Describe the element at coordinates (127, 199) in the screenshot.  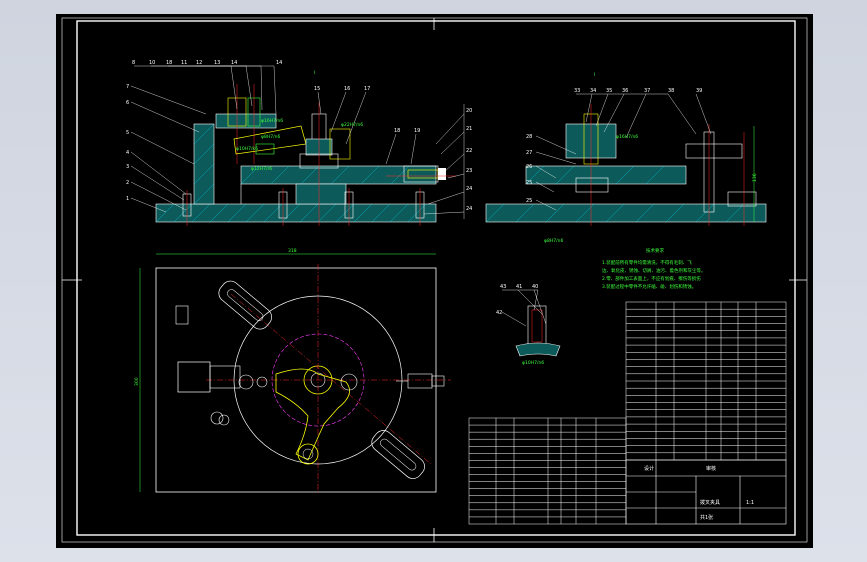
I see `svg-text: 1` at that location.